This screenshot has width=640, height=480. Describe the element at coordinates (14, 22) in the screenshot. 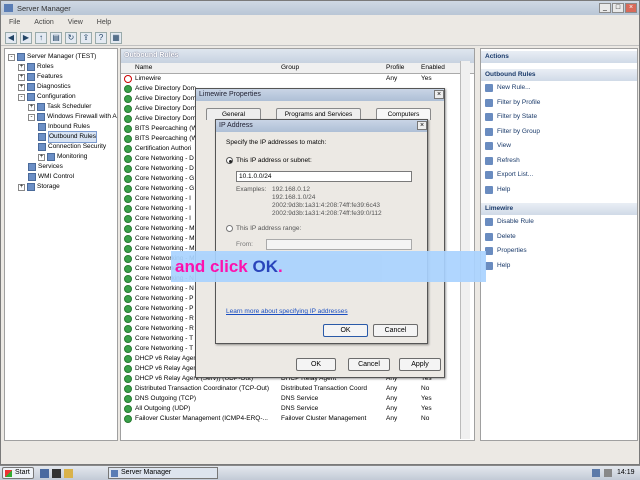

I see `menu-file: File` at that location.